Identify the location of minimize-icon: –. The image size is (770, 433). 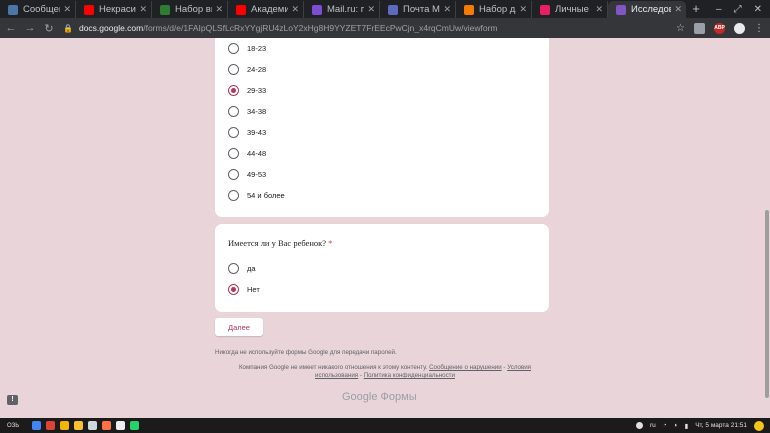
(719, 9).